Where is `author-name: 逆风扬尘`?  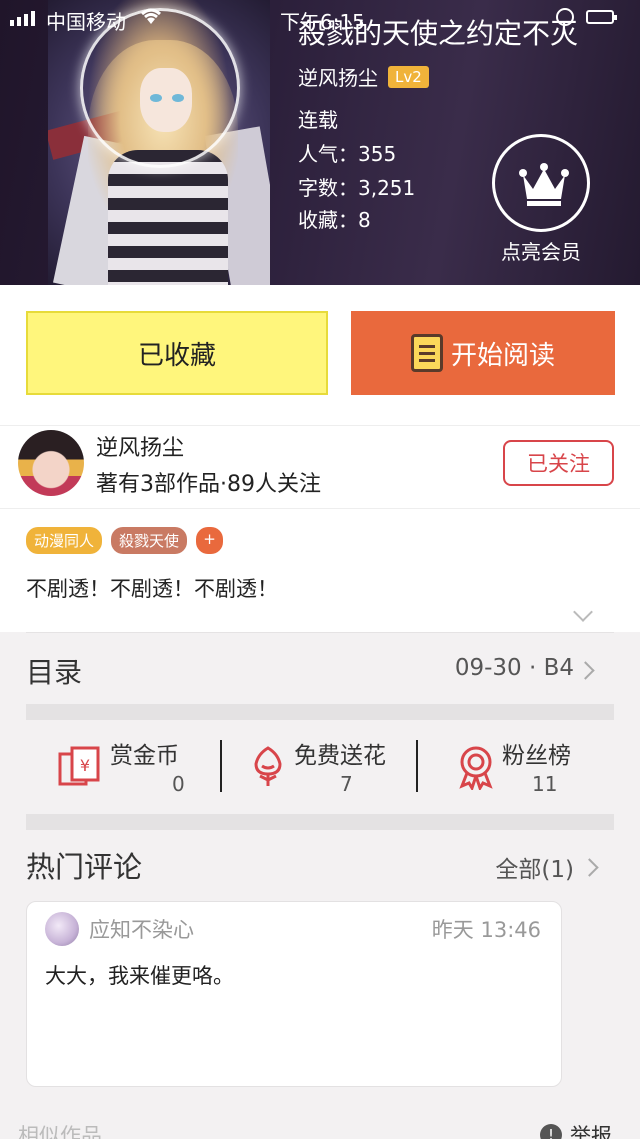 author-name: 逆风扬尘 is located at coordinates (140, 446).